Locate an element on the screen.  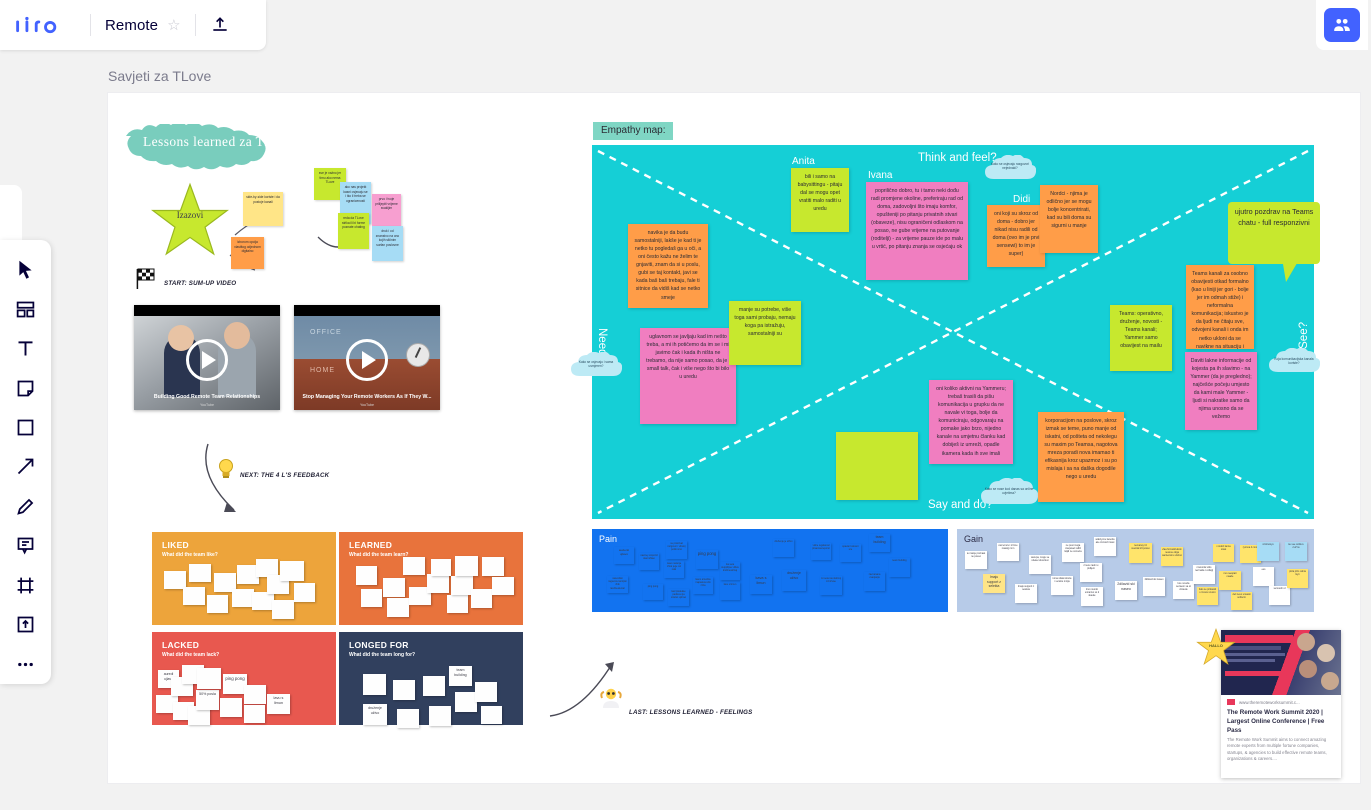
upload-tool is located at coordinates (26, 624).